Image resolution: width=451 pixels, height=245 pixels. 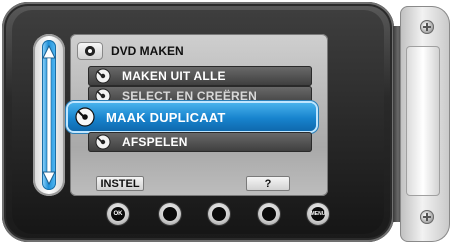 I want to click on menu-item-afspelen: AFSPELEN, so click(x=200, y=142).